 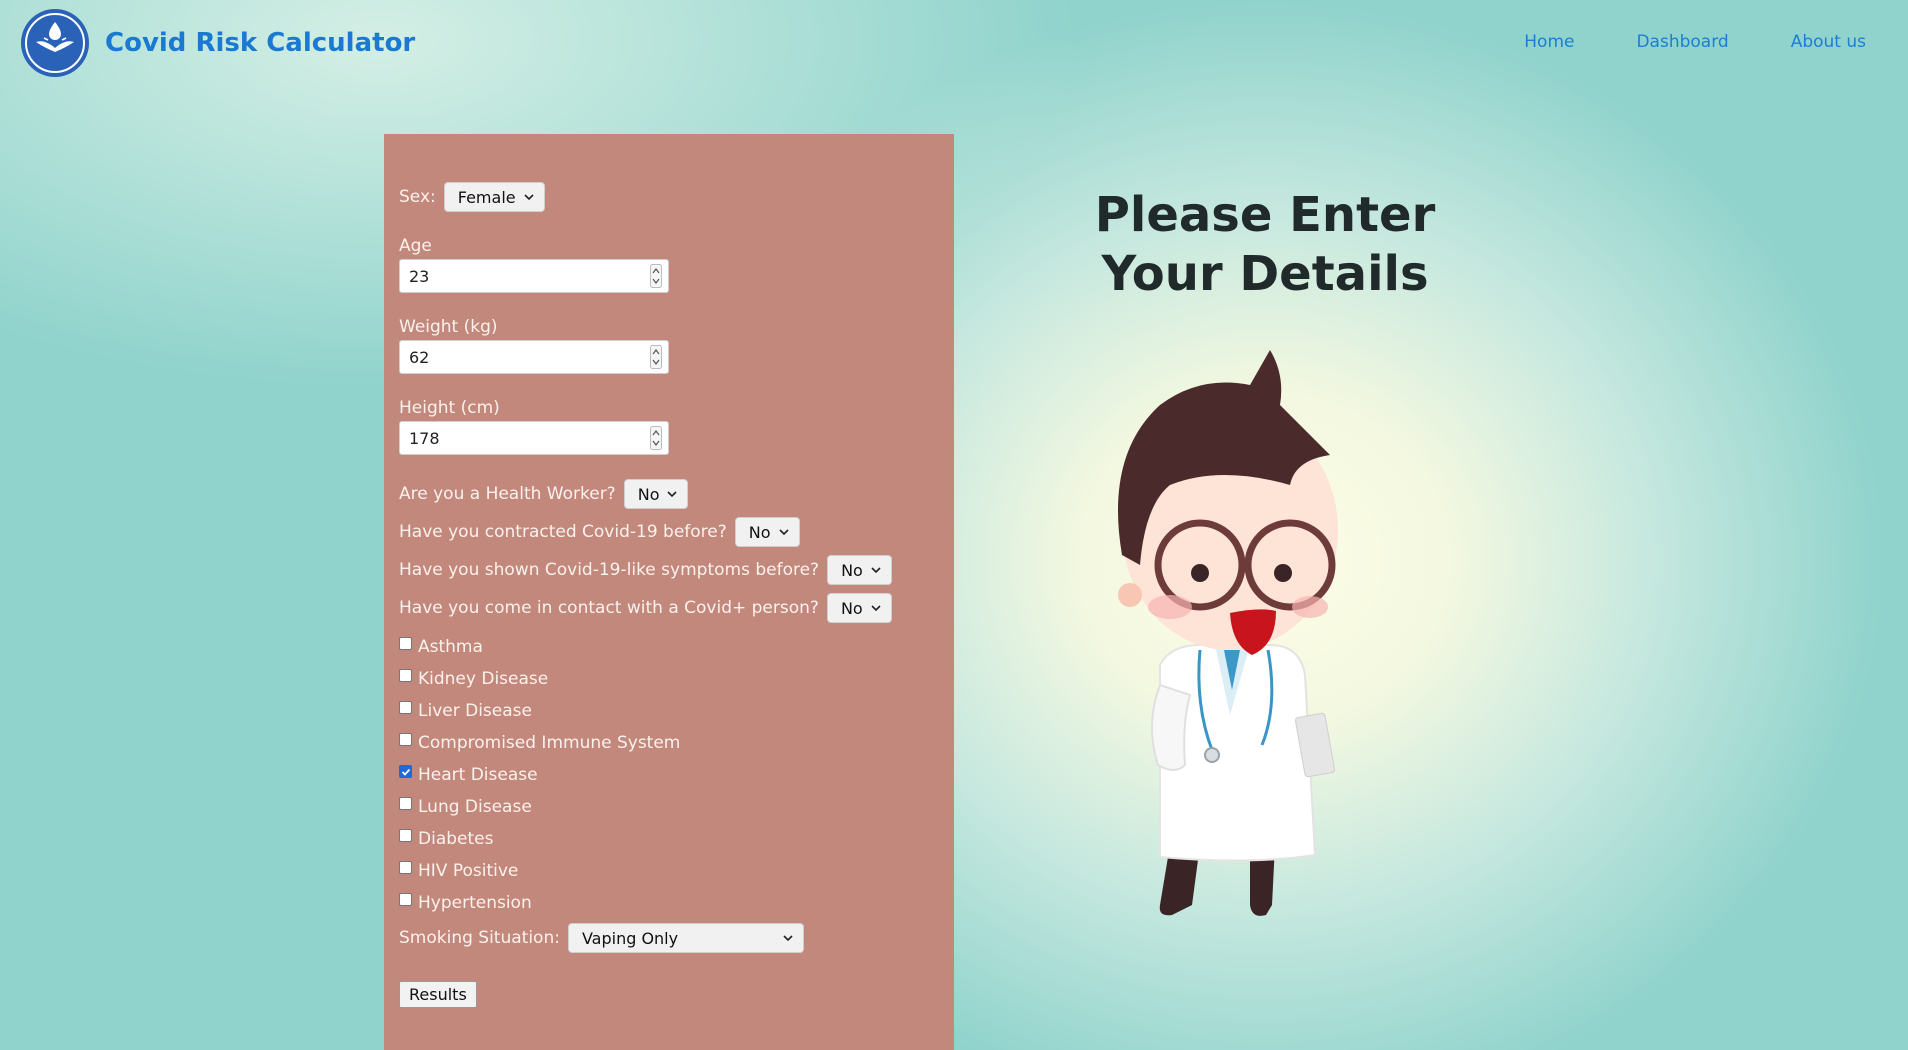 I want to click on checkmark-icon, so click(x=405, y=772).